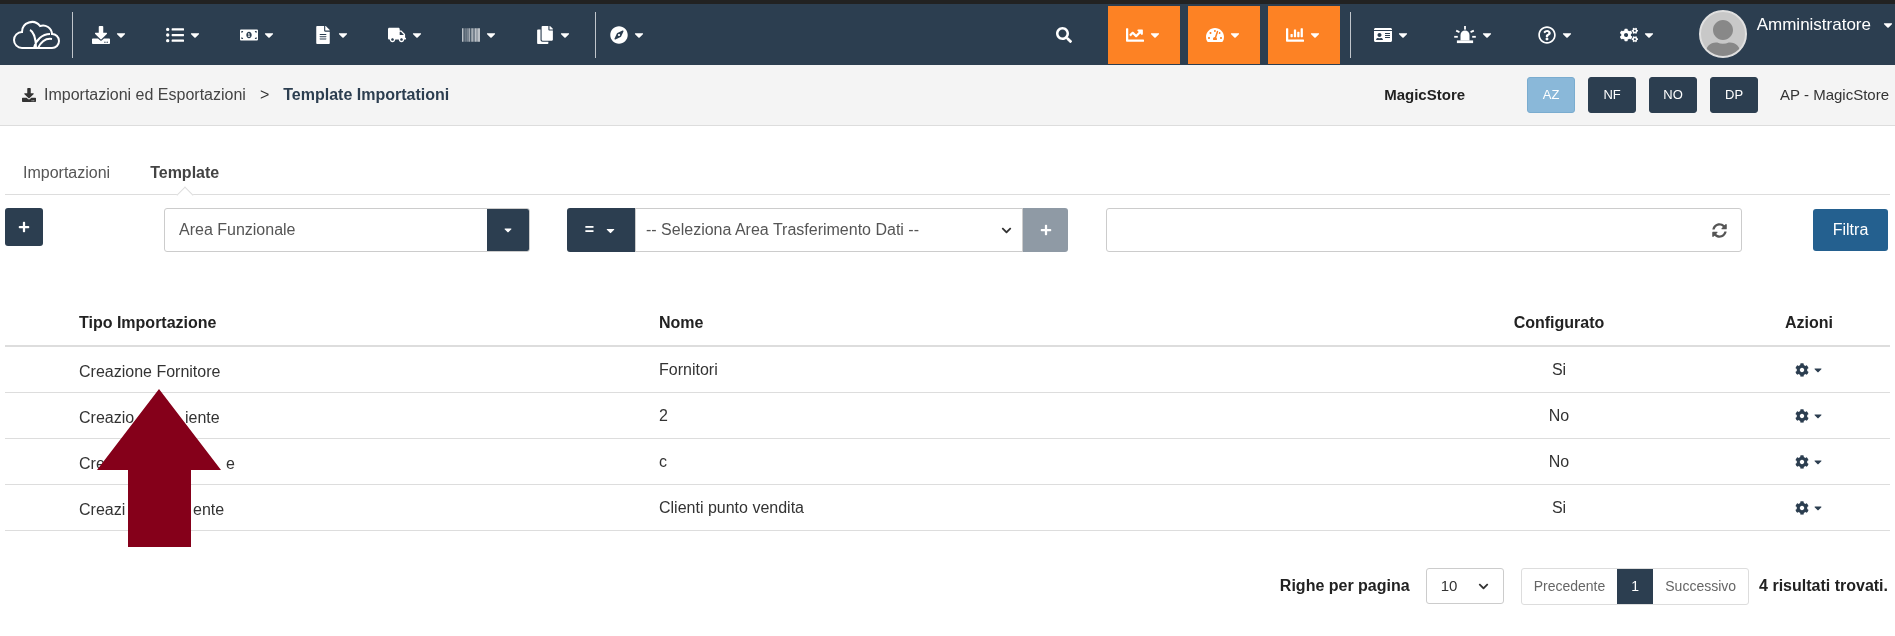 The image size is (1895, 636). Describe the element at coordinates (202, 417) in the screenshot. I see `table-cell-text: iente` at that location.